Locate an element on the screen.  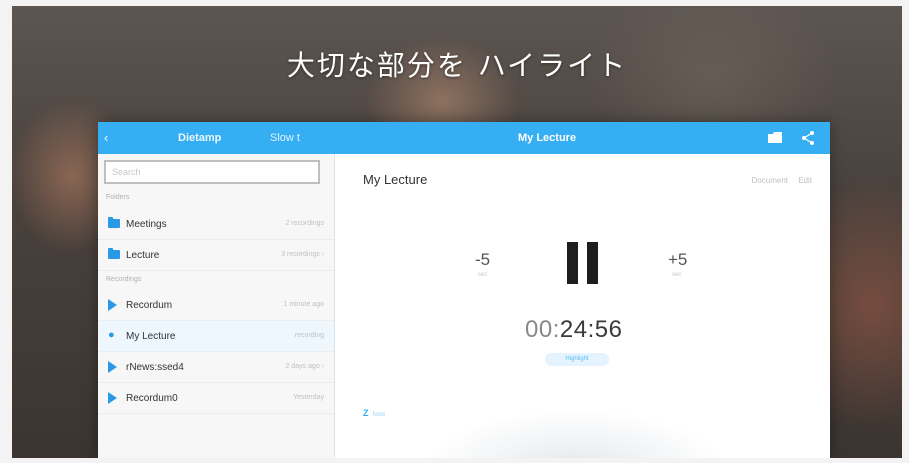
note-marker: Z Note is located at coordinates (374, 413).